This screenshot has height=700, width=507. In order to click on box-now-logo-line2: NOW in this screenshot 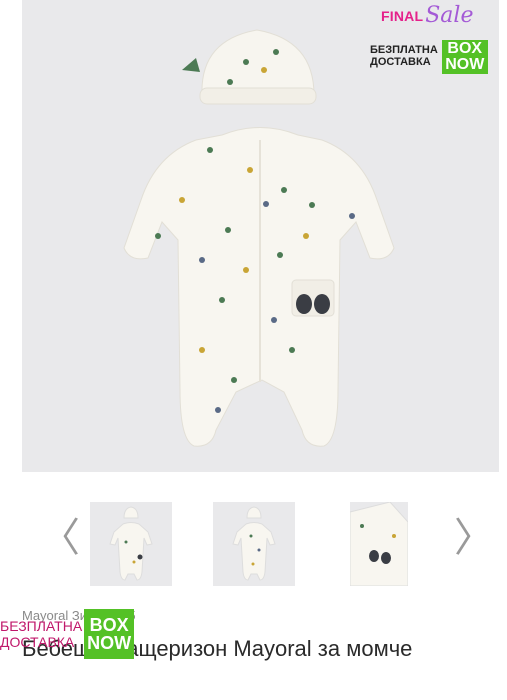, I will do `click(465, 64)`.